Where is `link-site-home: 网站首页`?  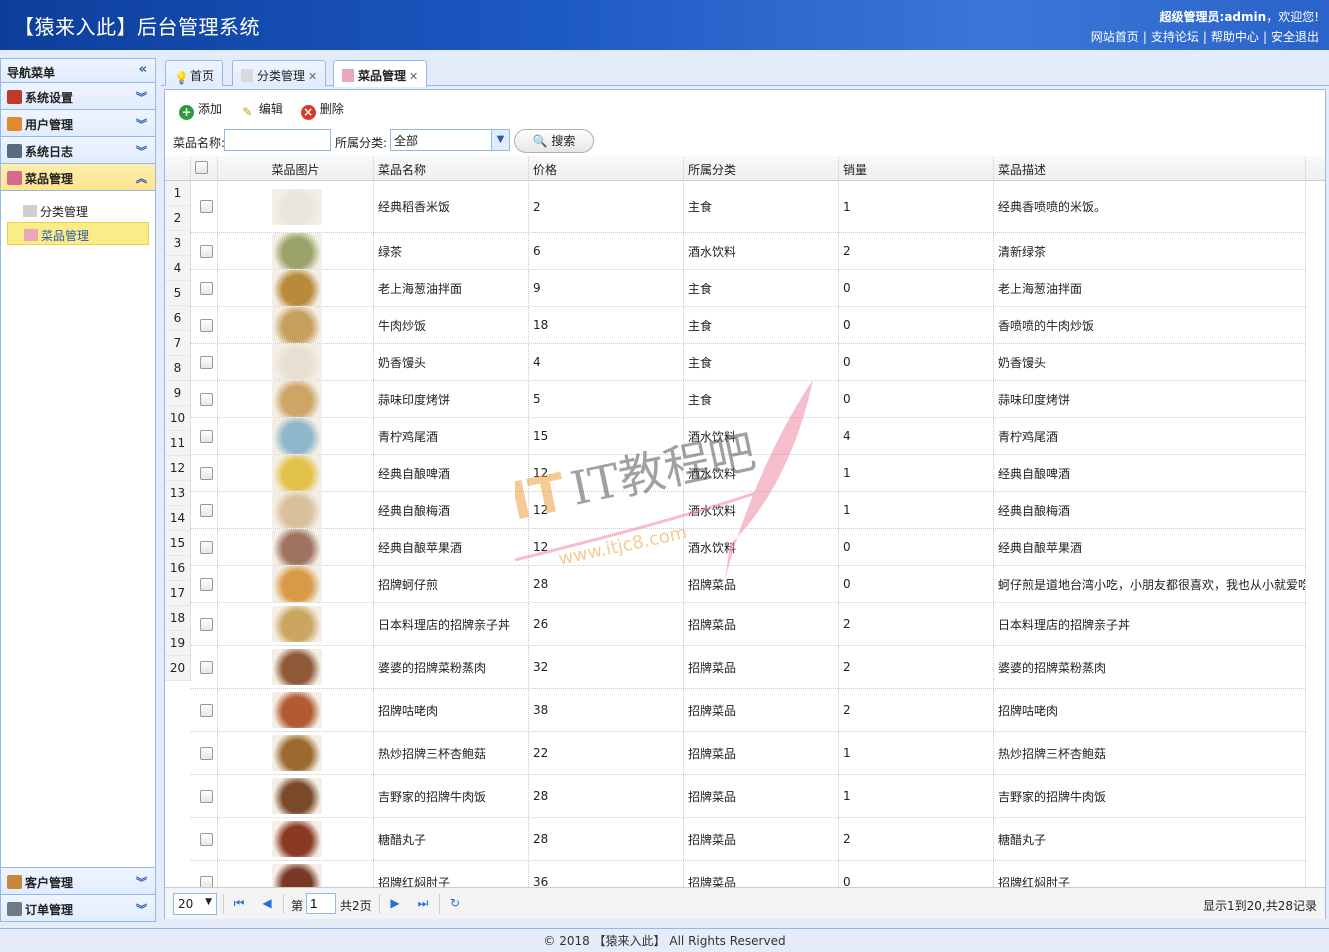
link-site-home: 网站首页 is located at coordinates (1115, 37).